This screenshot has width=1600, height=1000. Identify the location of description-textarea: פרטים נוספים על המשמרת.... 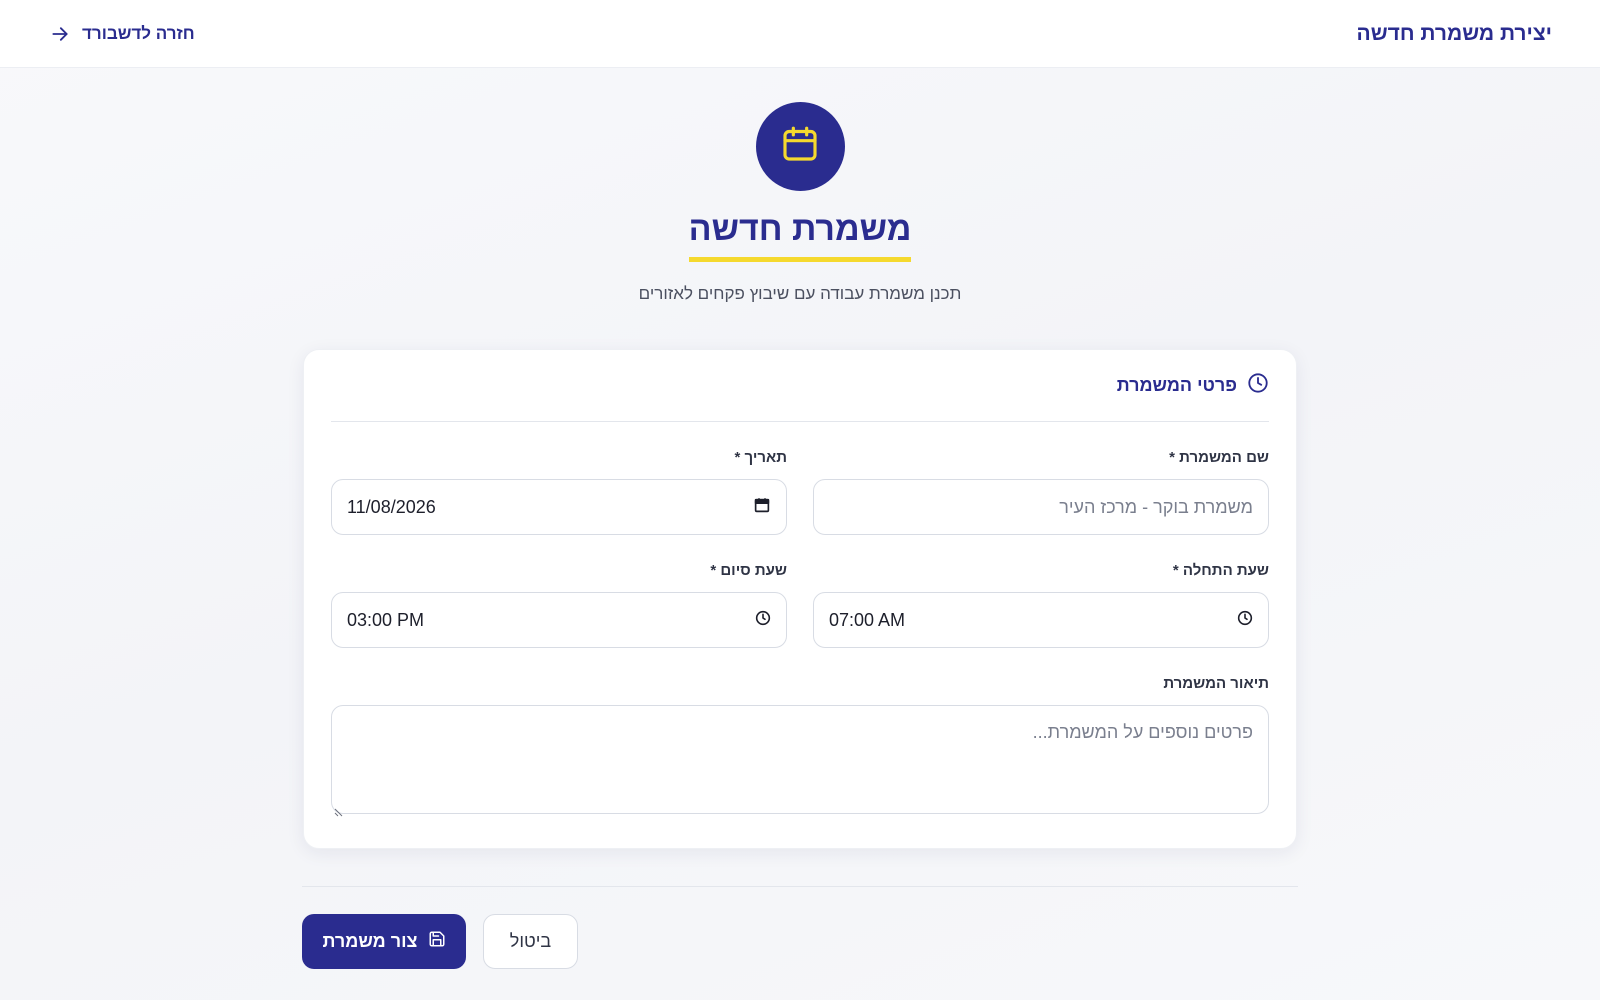
(800, 761).